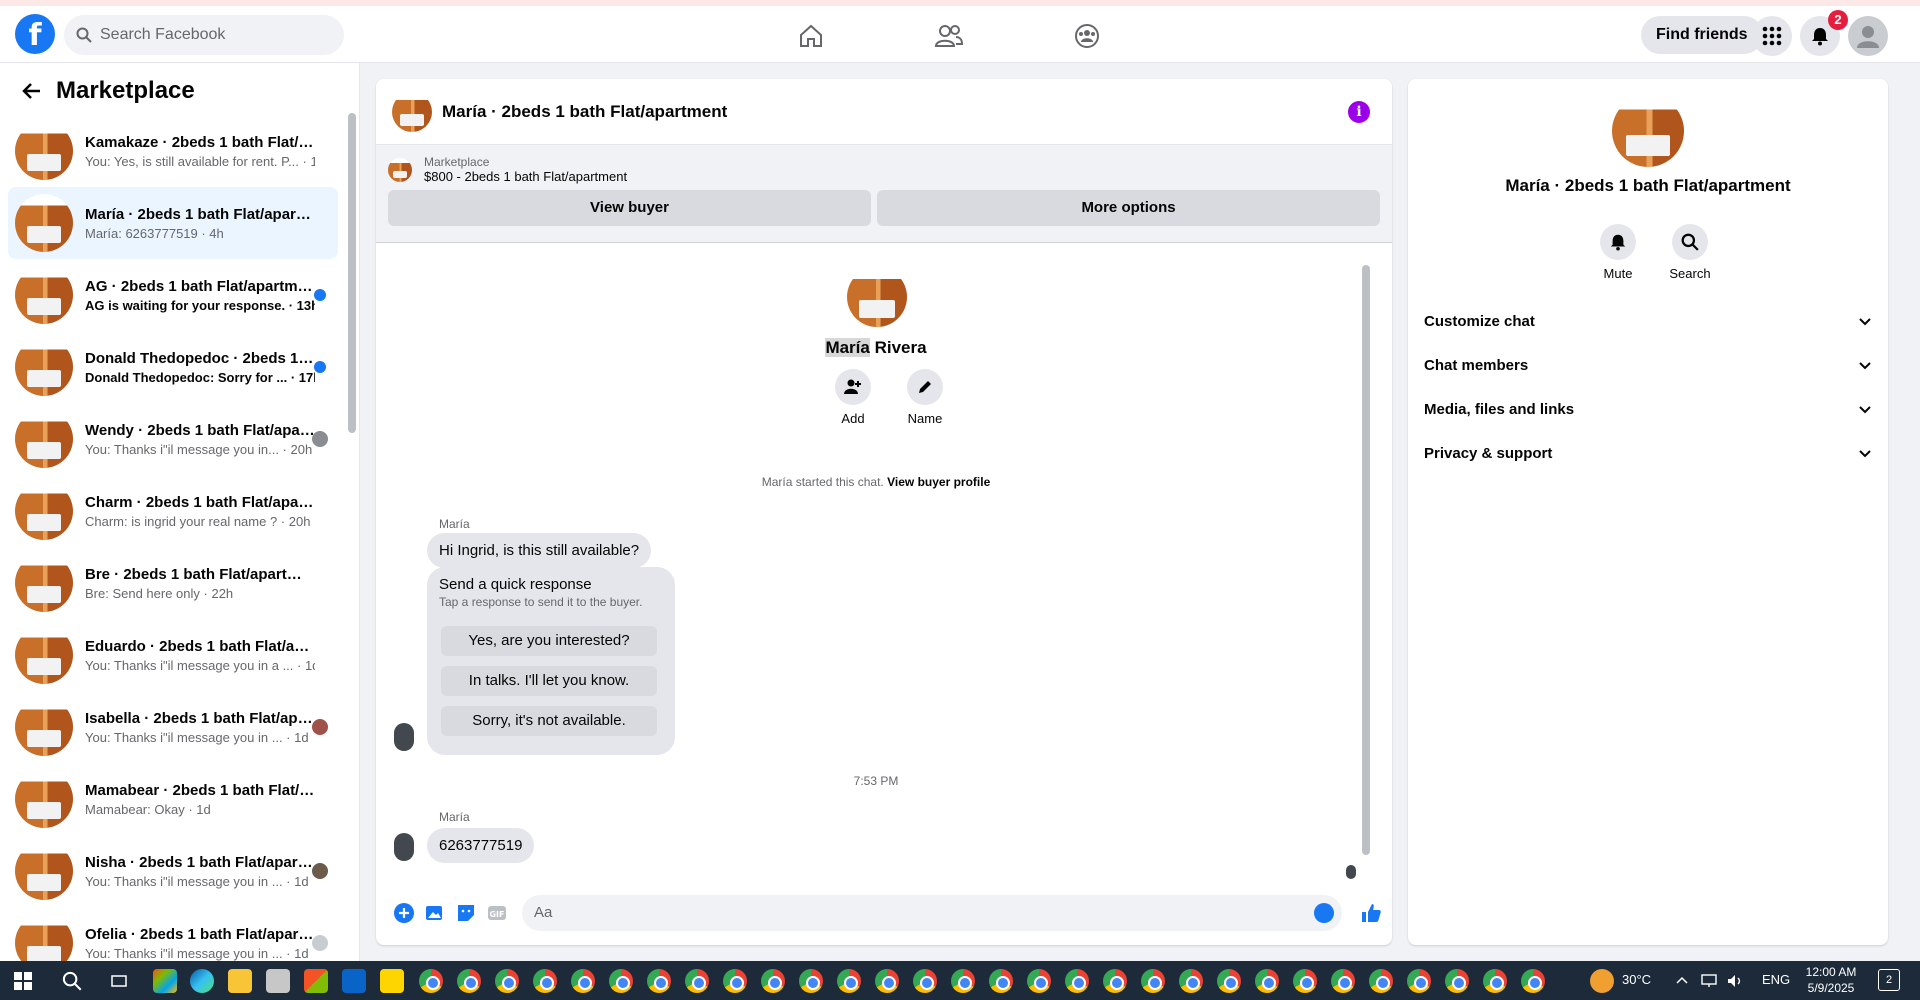 This screenshot has height=1000, width=1920. What do you see at coordinates (1648, 453) in the screenshot?
I see `section-privacy-support: Privacy & support` at bounding box center [1648, 453].